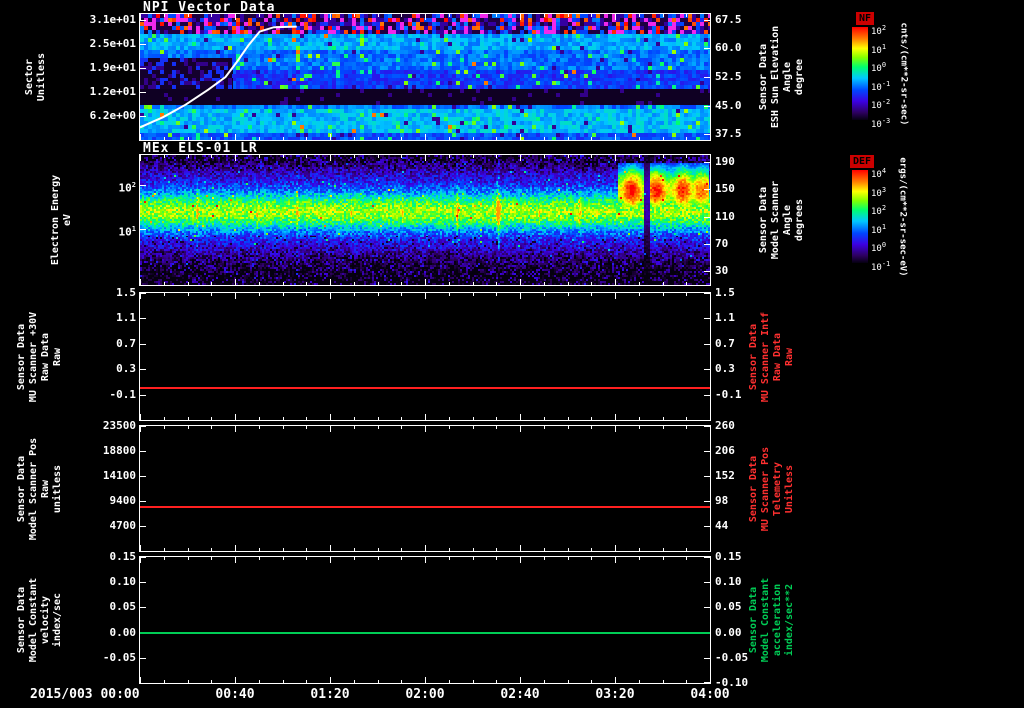 The width and height of the screenshot is (1024, 708). I want to click on y-tick-label: 98, so click(722, 500).